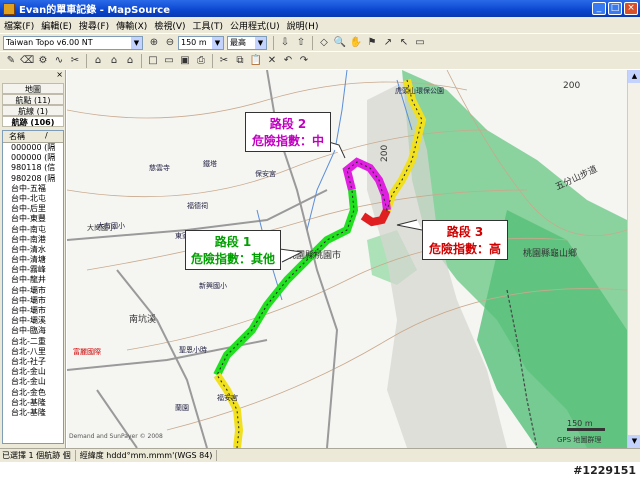 Image resolution: width=640 pixels, height=480 pixels. I want to click on list-item: 台中-清塘, so click(33, 260).